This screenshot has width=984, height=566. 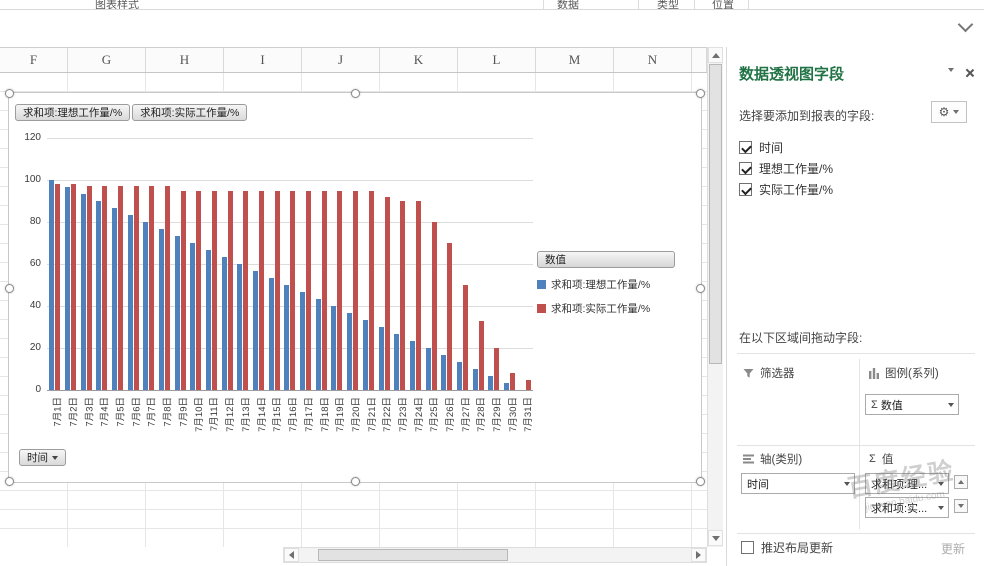 I want to click on fields-options-button: ⚙, so click(x=949, y=112).